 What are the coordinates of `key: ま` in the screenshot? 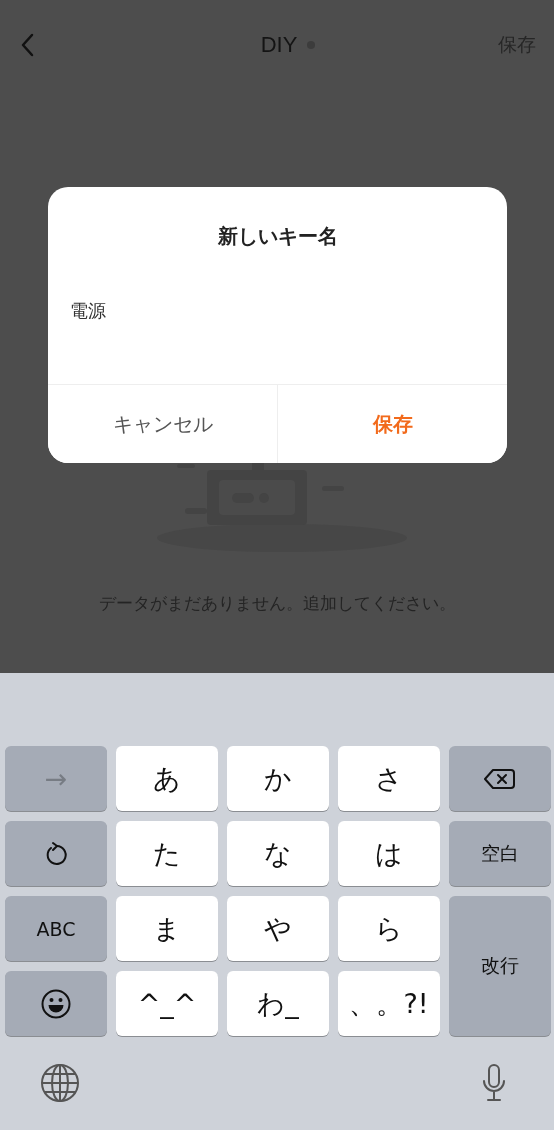 It's located at (167, 928).